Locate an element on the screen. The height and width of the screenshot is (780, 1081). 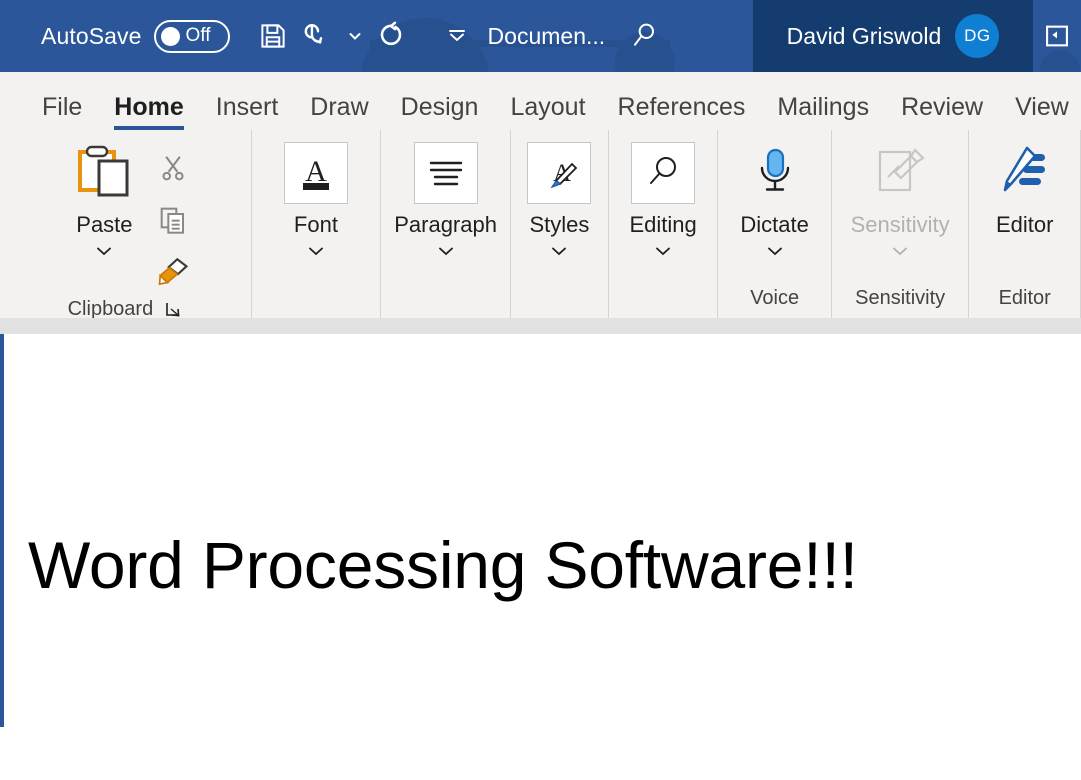
editor-glyph is located at coordinates (1024, 169).